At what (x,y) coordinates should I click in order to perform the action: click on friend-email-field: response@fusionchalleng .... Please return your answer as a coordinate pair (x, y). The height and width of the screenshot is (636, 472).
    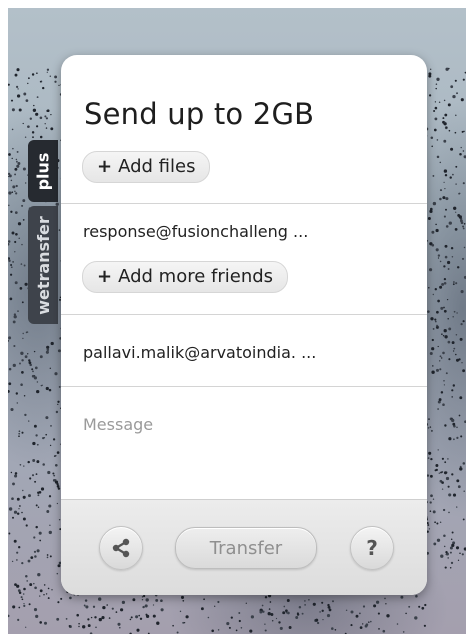
    Looking at the image, I should click on (195, 231).